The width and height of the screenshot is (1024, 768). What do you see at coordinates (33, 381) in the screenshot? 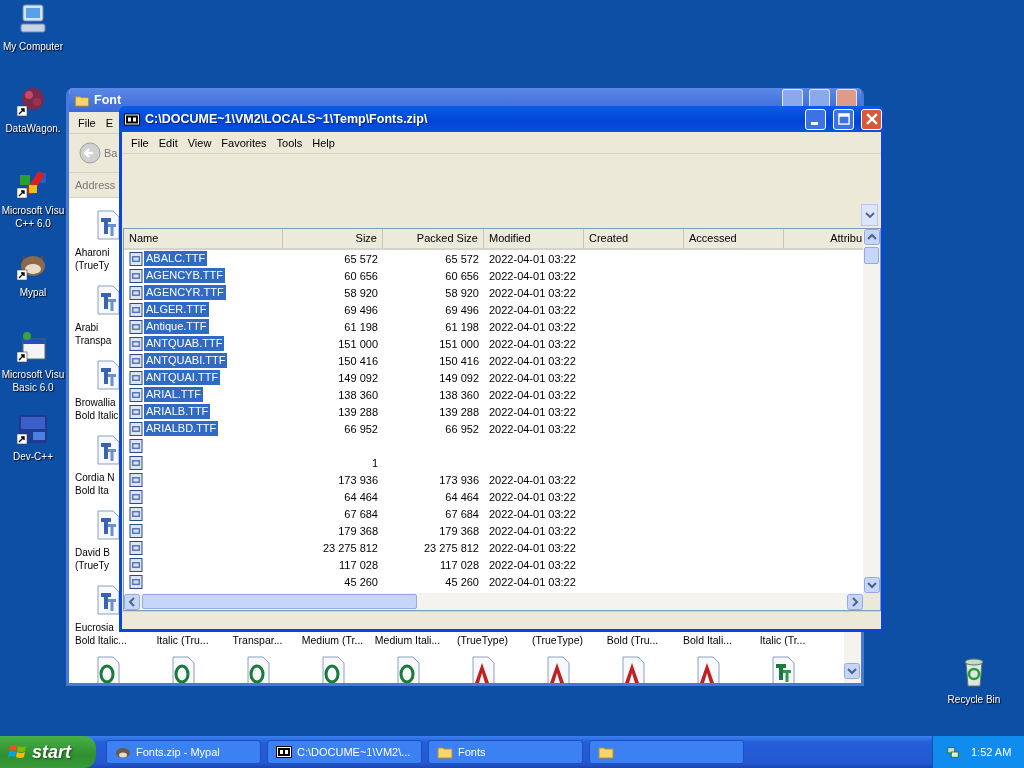
I see `desktop-icon-label: Microsoft Visu Basic 6.0` at bounding box center [33, 381].